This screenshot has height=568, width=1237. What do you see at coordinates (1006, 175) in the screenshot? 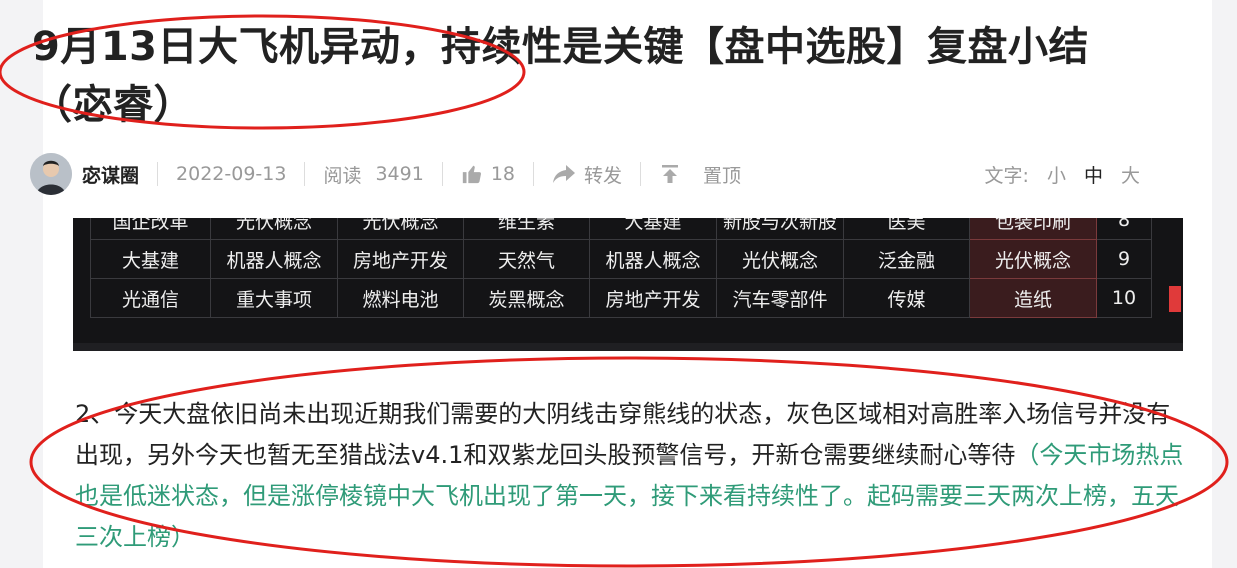
I see `font-size-label: 文字:` at bounding box center [1006, 175].